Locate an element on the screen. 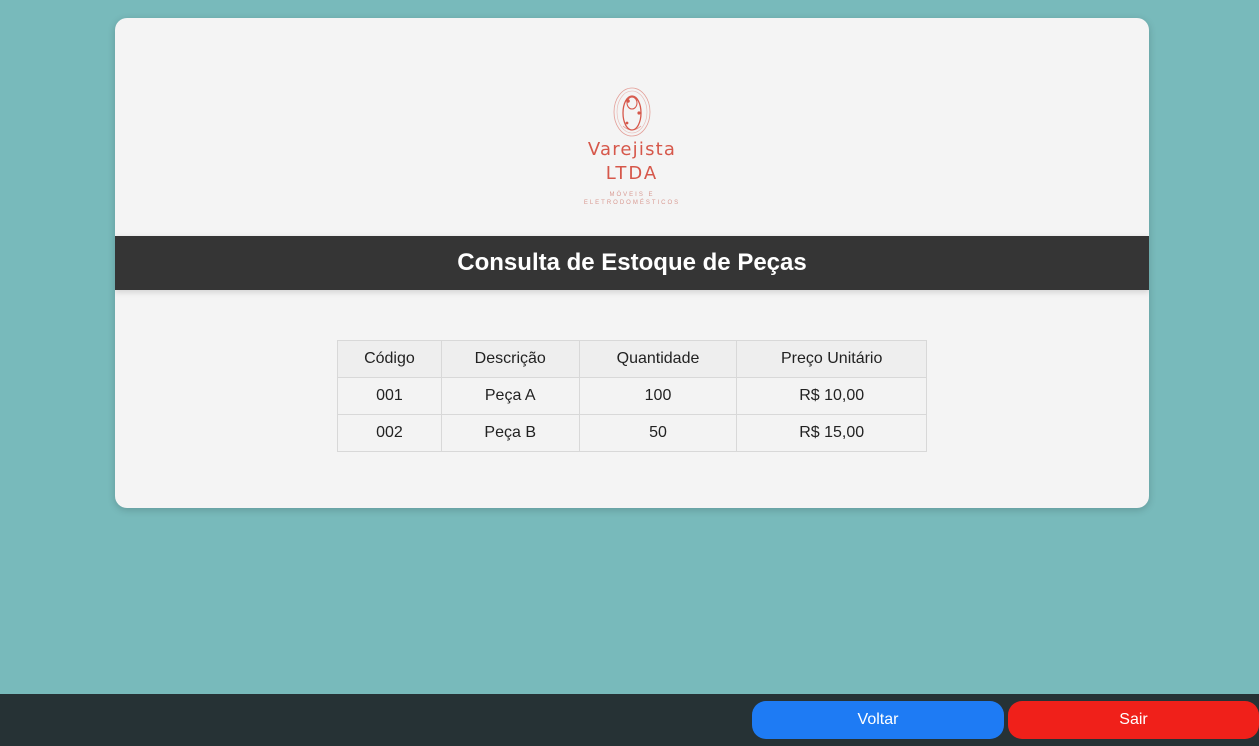 The width and height of the screenshot is (1259, 746). page-header: Consulta de Estoque de Peças is located at coordinates (632, 263).